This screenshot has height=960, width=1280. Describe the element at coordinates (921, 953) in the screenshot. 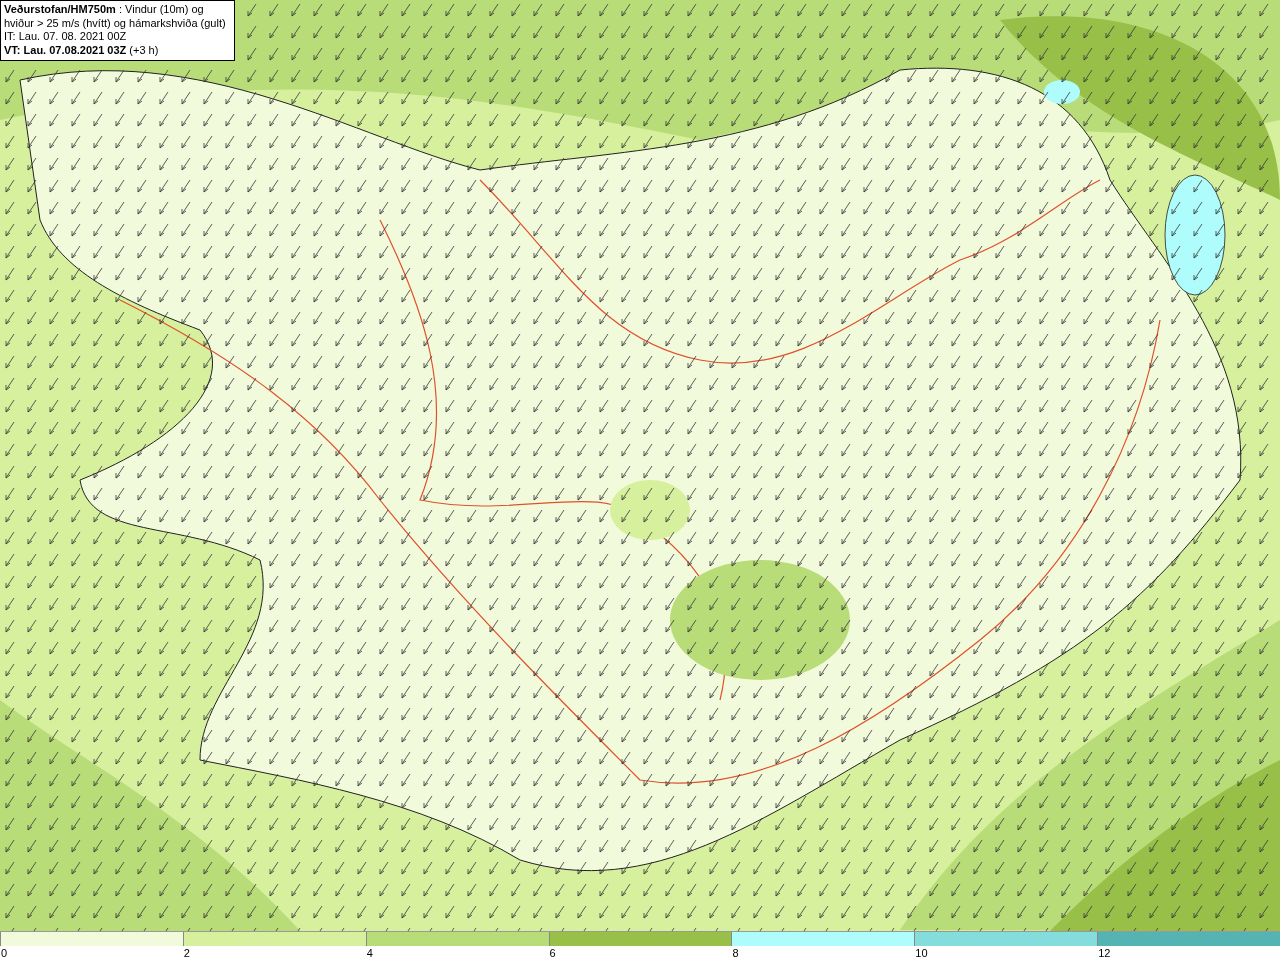

I see `legend-tick-label: 10` at that location.